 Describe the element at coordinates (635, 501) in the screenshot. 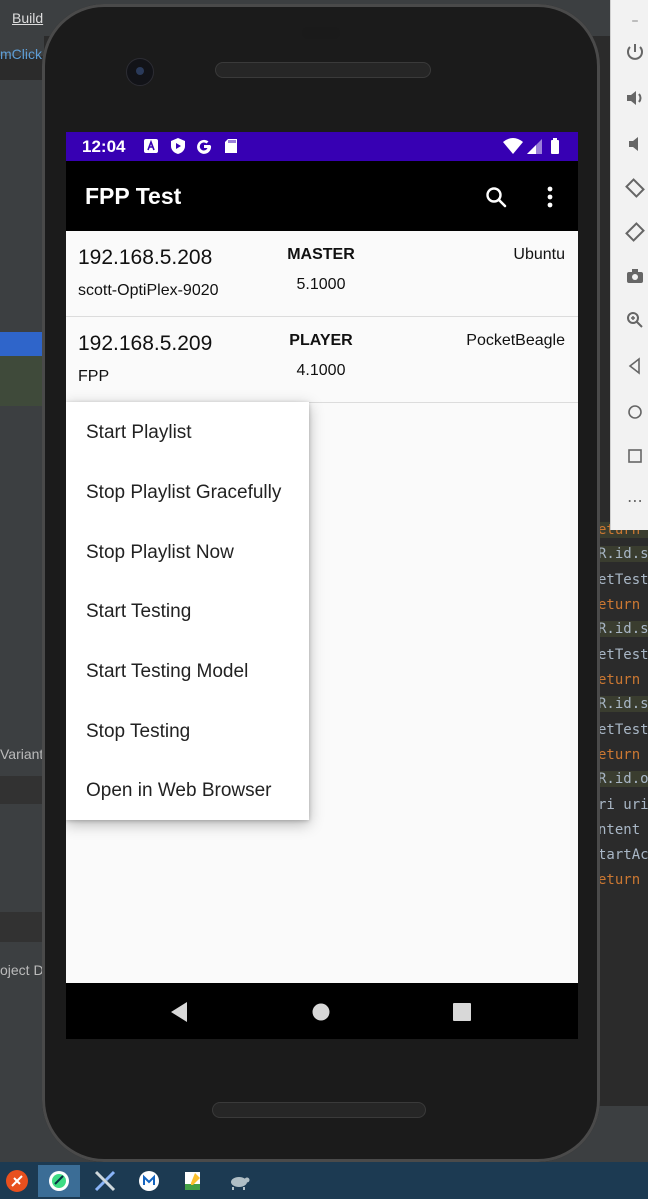

I see `more-icon: ⋯` at that location.